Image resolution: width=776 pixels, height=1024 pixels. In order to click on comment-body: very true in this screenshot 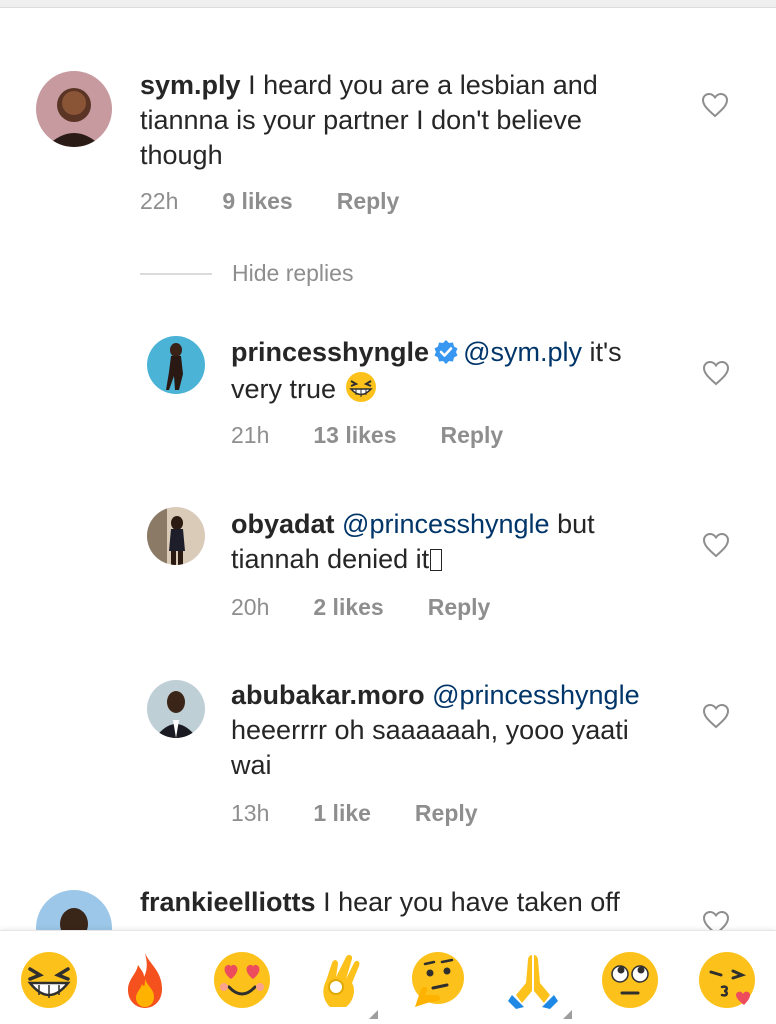, I will do `click(284, 389)`.